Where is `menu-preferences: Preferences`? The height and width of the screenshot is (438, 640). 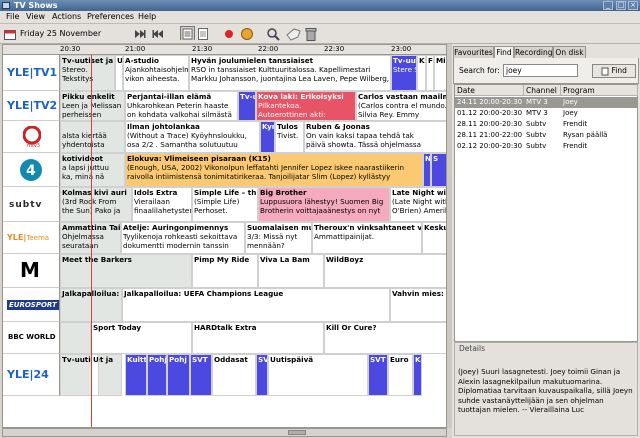
menu-preferences: Preferences is located at coordinates (110, 16).